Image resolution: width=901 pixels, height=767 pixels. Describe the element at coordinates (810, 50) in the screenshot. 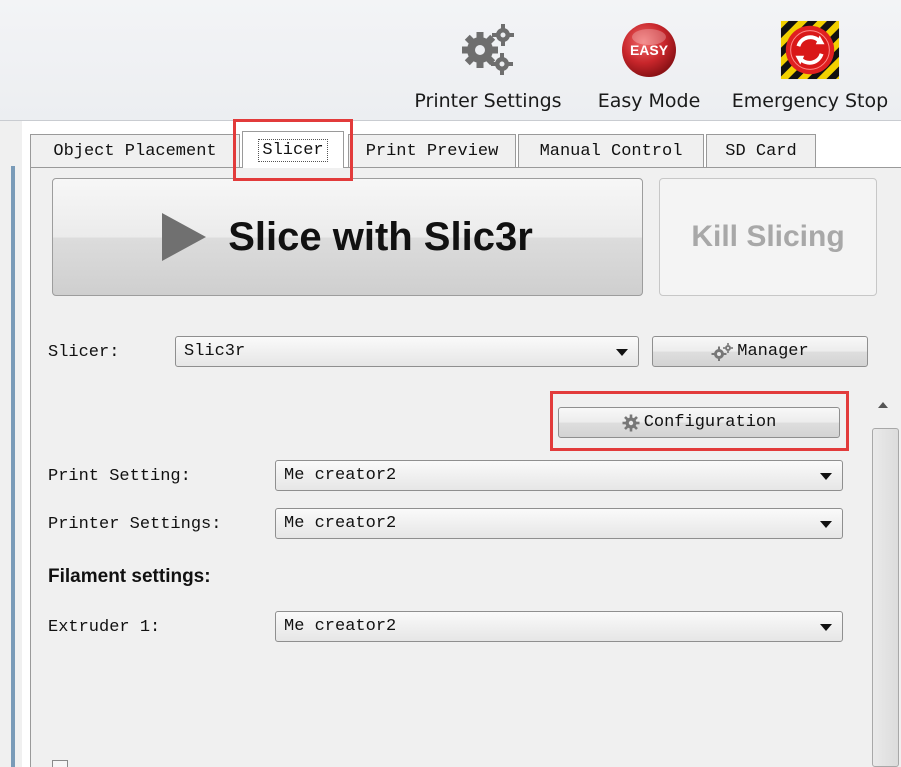

I see `emergency-stop-icon` at that location.